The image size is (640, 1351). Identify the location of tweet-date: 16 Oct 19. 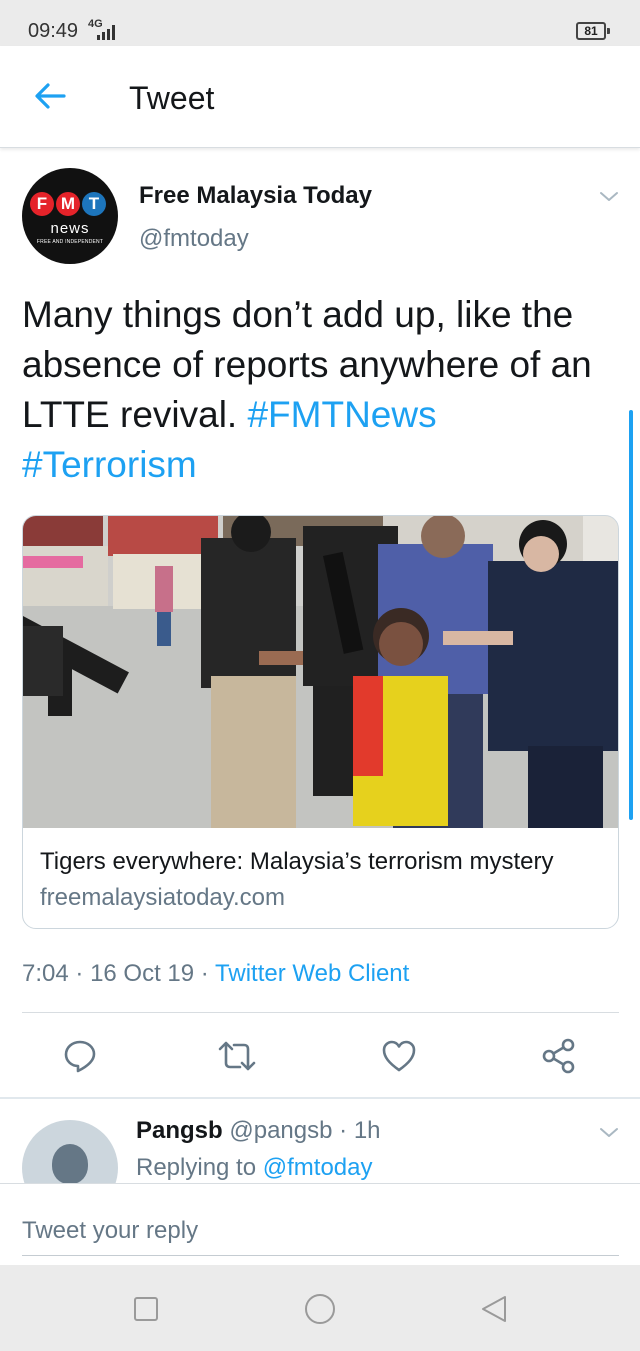
(142, 973).